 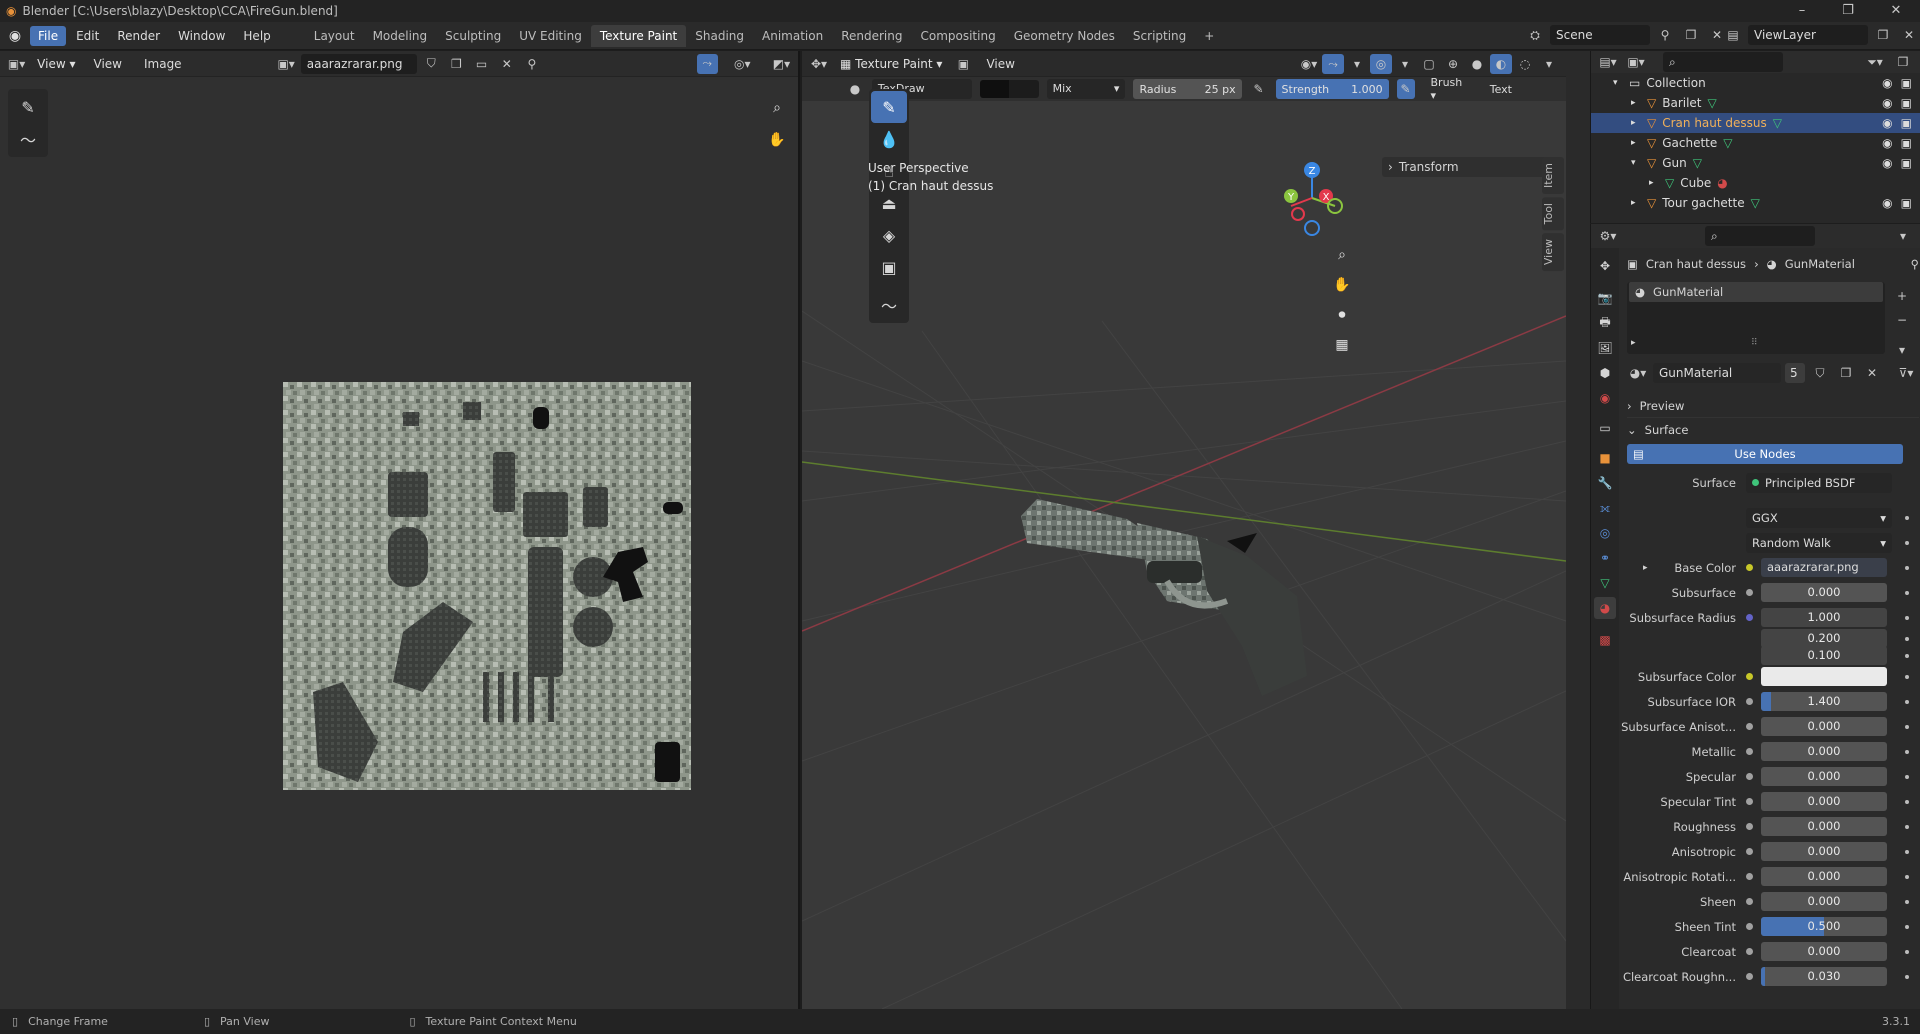 What do you see at coordinates (707, 63) in the screenshot?
I see `uv-sync-icon: ⤳` at bounding box center [707, 63].